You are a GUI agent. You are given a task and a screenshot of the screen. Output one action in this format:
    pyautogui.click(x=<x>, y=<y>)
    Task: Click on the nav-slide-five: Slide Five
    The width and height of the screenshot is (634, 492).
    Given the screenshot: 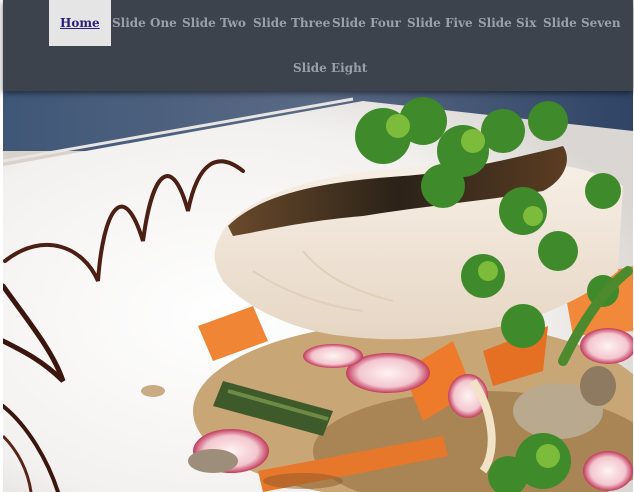 What is the action you would take?
    pyautogui.click(x=440, y=23)
    